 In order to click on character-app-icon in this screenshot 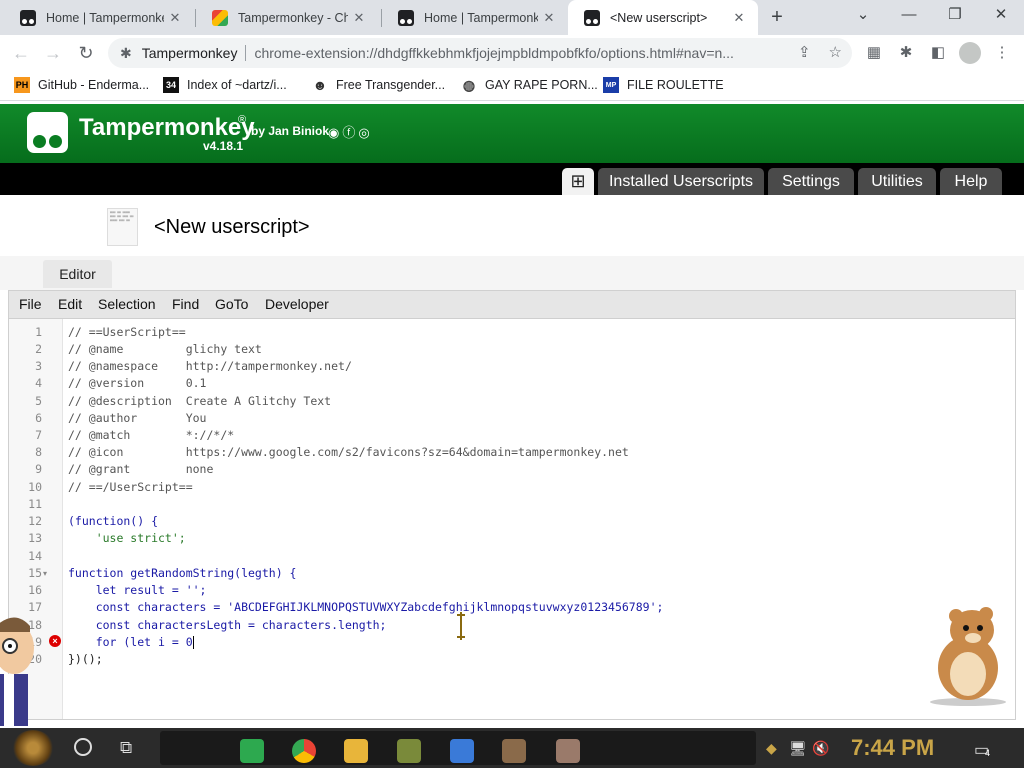, I will do `click(514, 751)`.